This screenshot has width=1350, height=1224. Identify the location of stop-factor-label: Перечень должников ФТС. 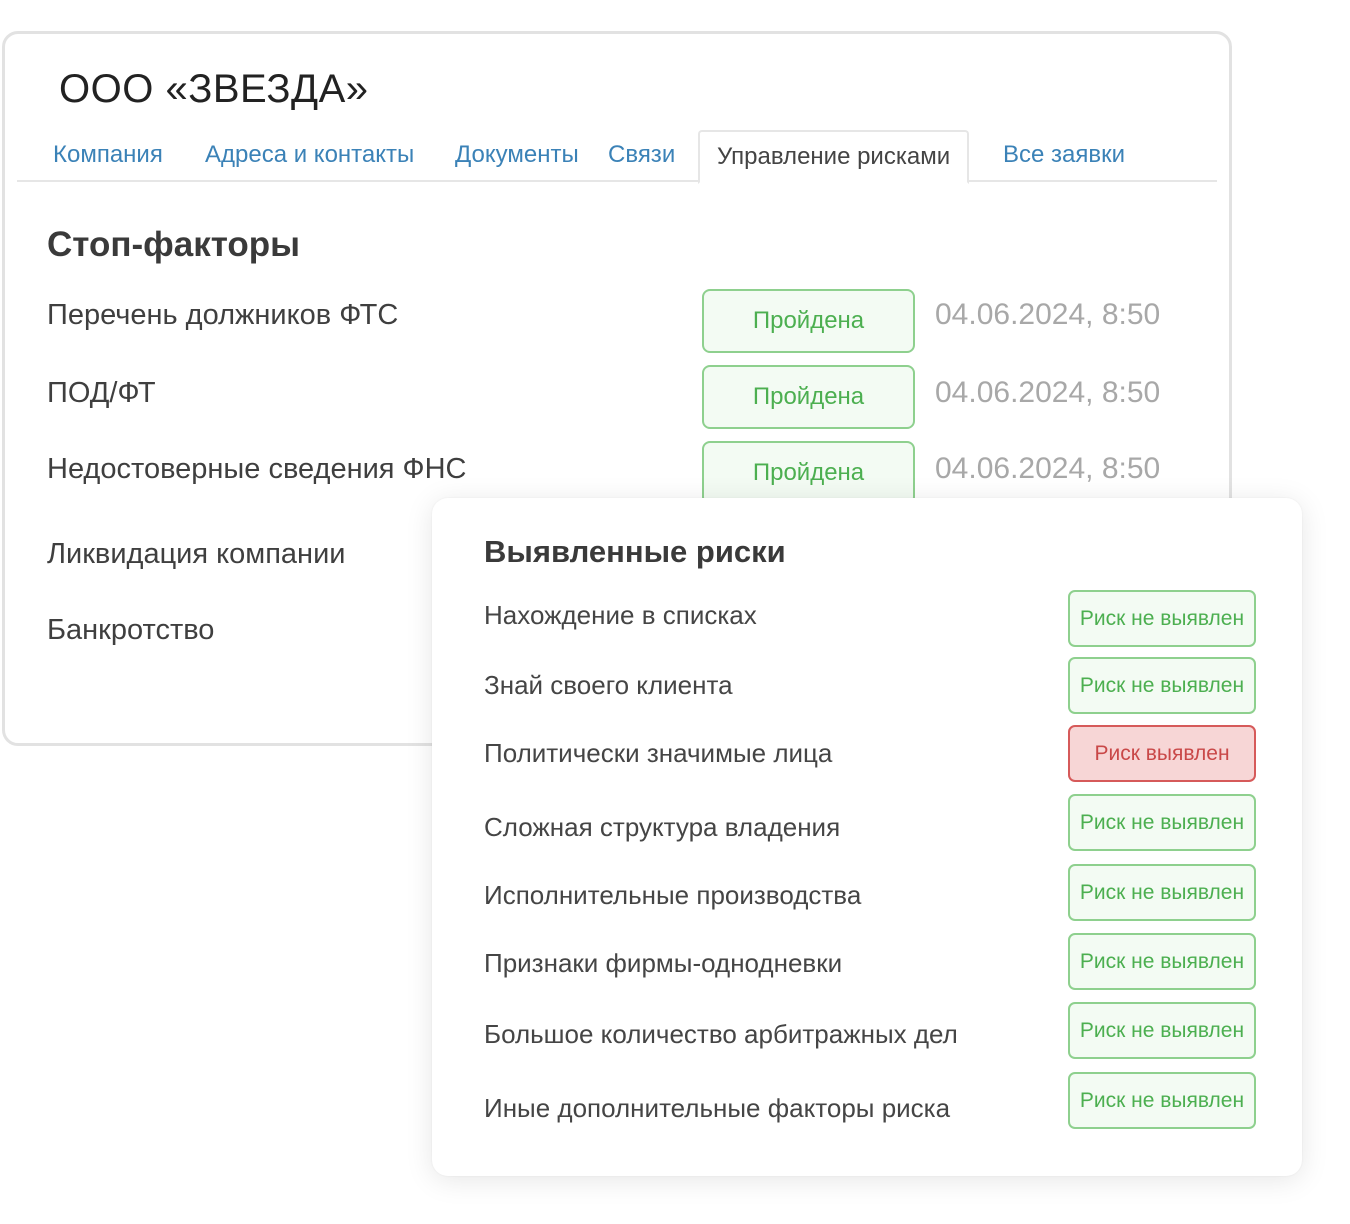
(223, 315).